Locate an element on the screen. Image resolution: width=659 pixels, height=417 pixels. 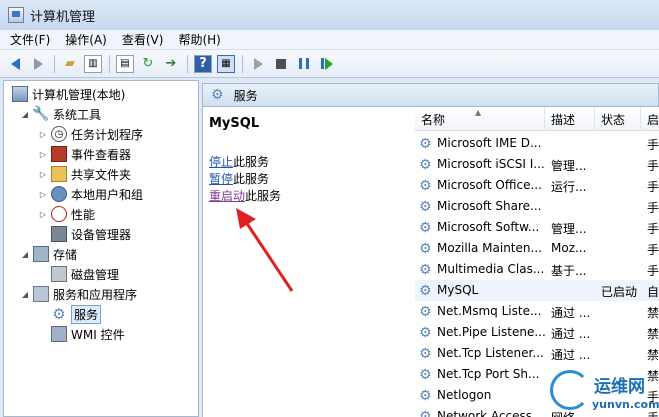
pause-service-link: 暂停 is located at coordinates (221, 179).